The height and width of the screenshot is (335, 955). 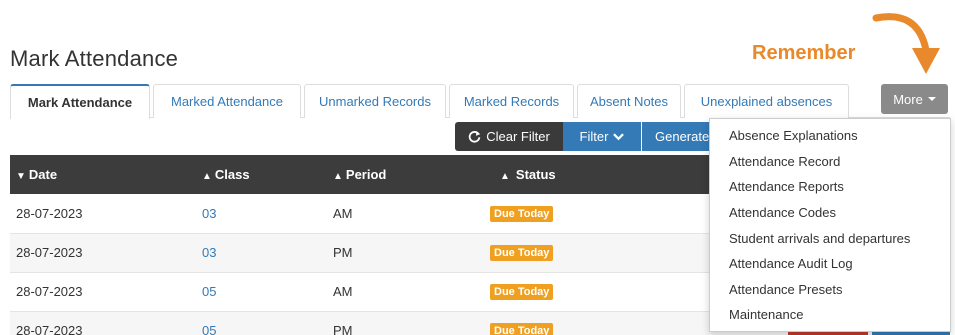 I want to click on more-label: More, so click(x=908, y=99).